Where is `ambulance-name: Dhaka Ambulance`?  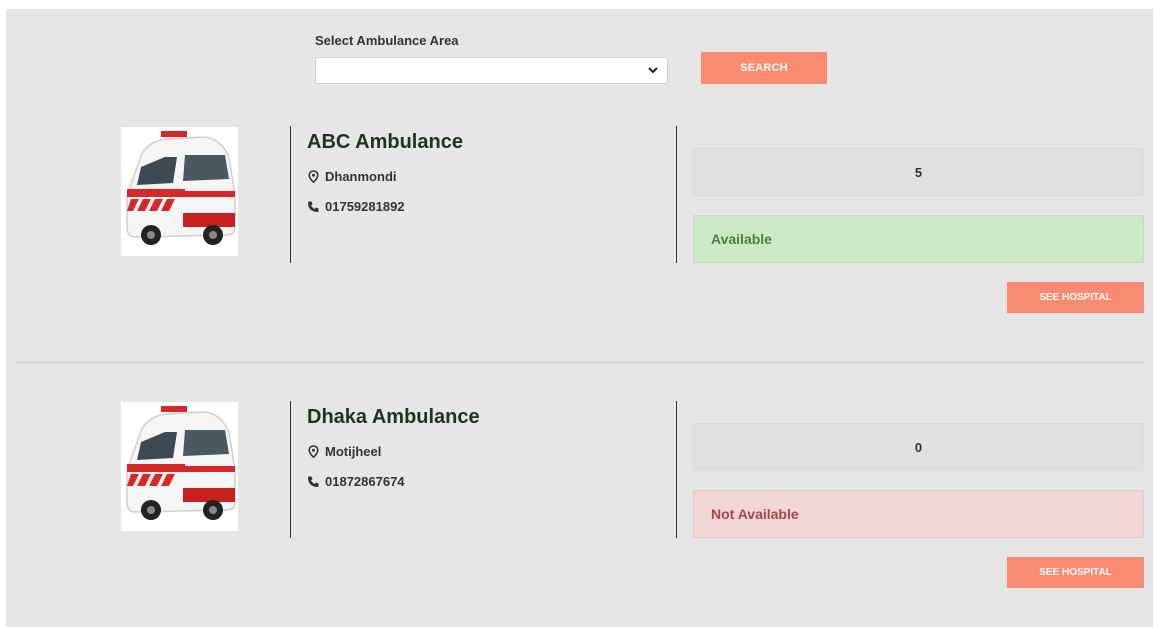
ambulance-name: Dhaka Ambulance is located at coordinates (393, 417).